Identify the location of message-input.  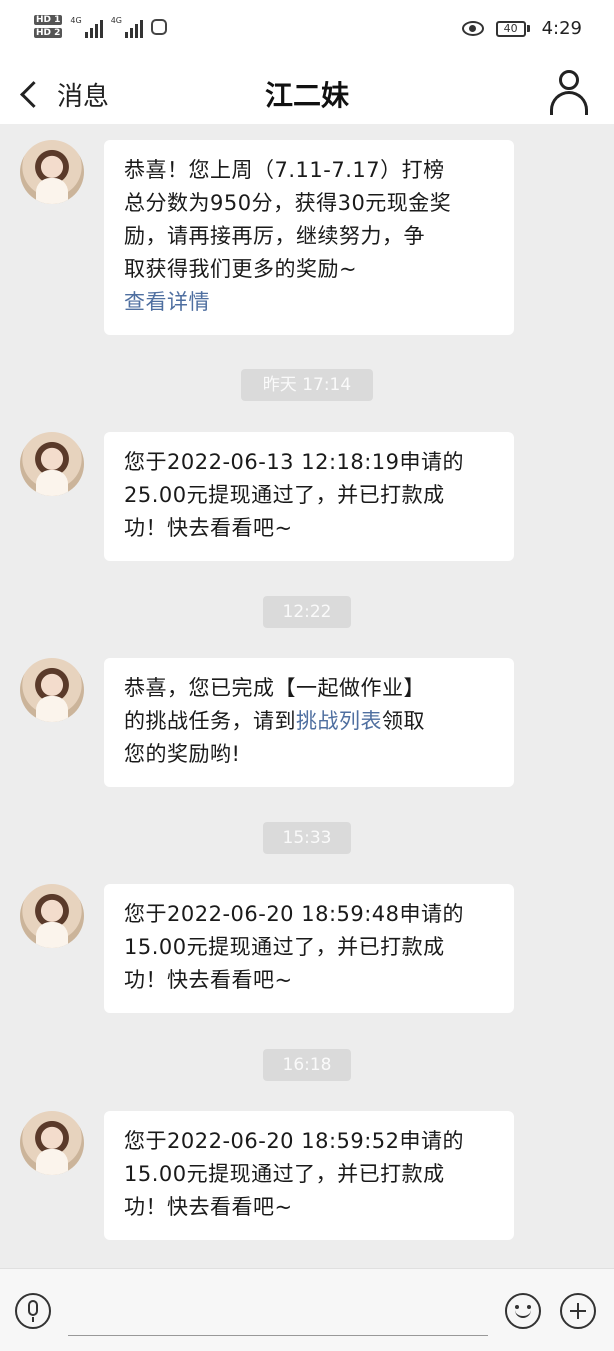
(278, 1335).